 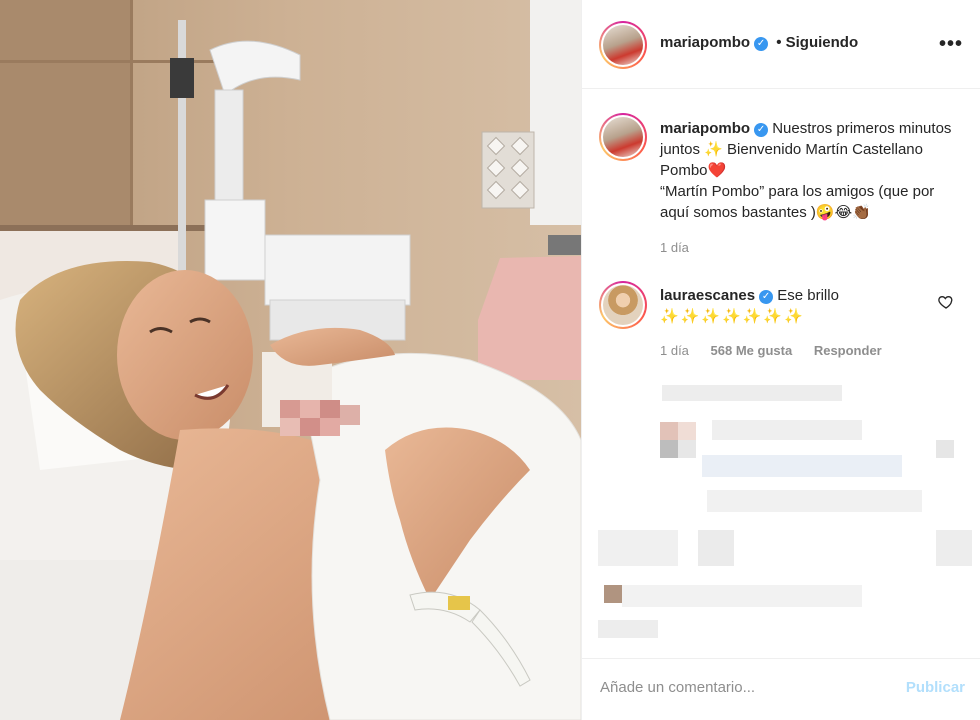 I want to click on comment-composer: Publicar, so click(x=781, y=689).